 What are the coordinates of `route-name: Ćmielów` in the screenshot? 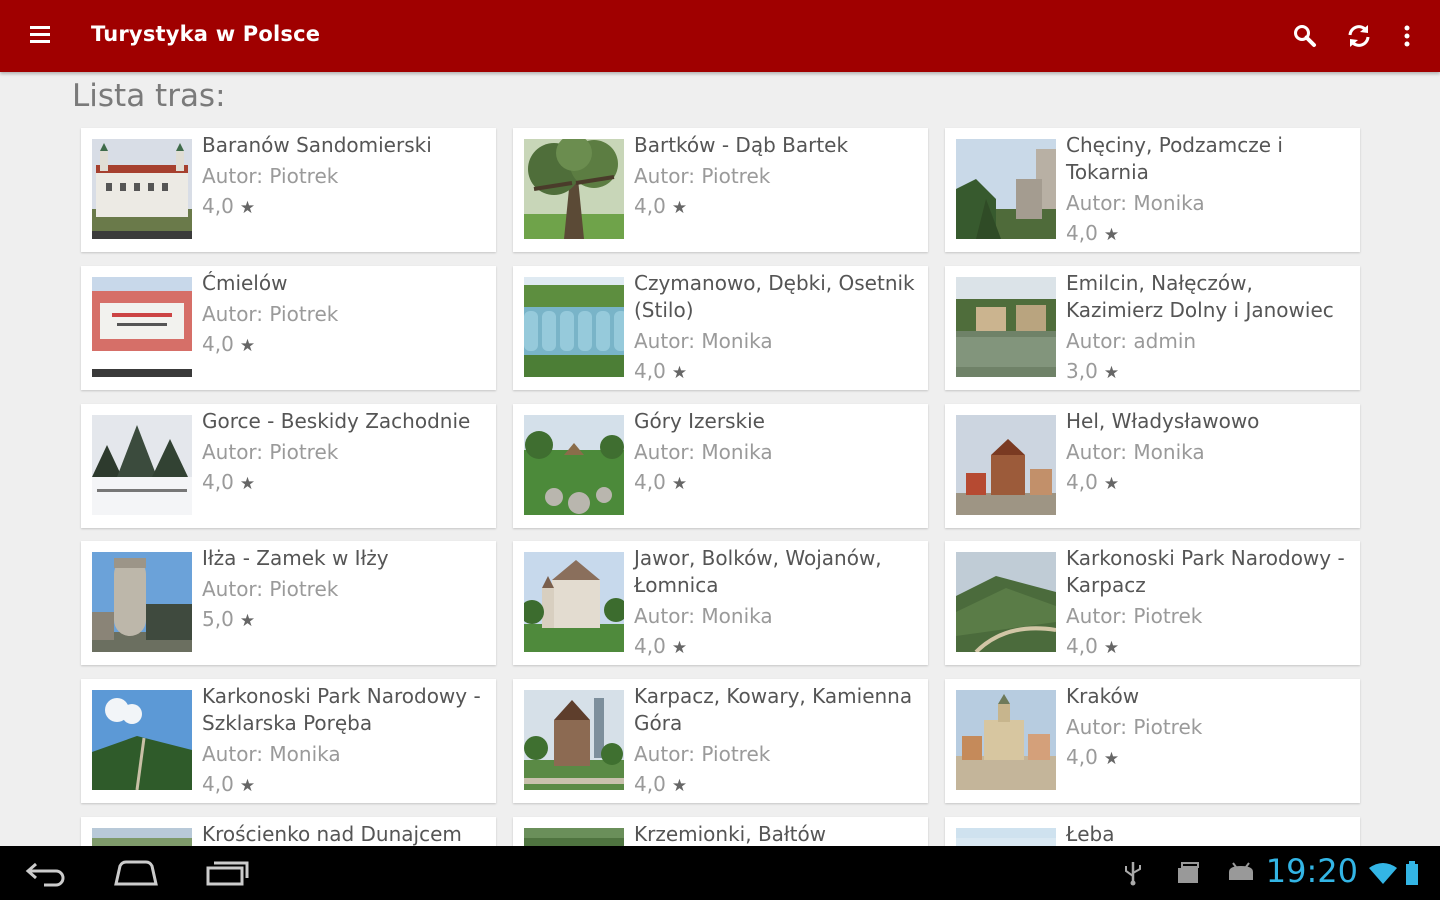 It's located at (245, 283).